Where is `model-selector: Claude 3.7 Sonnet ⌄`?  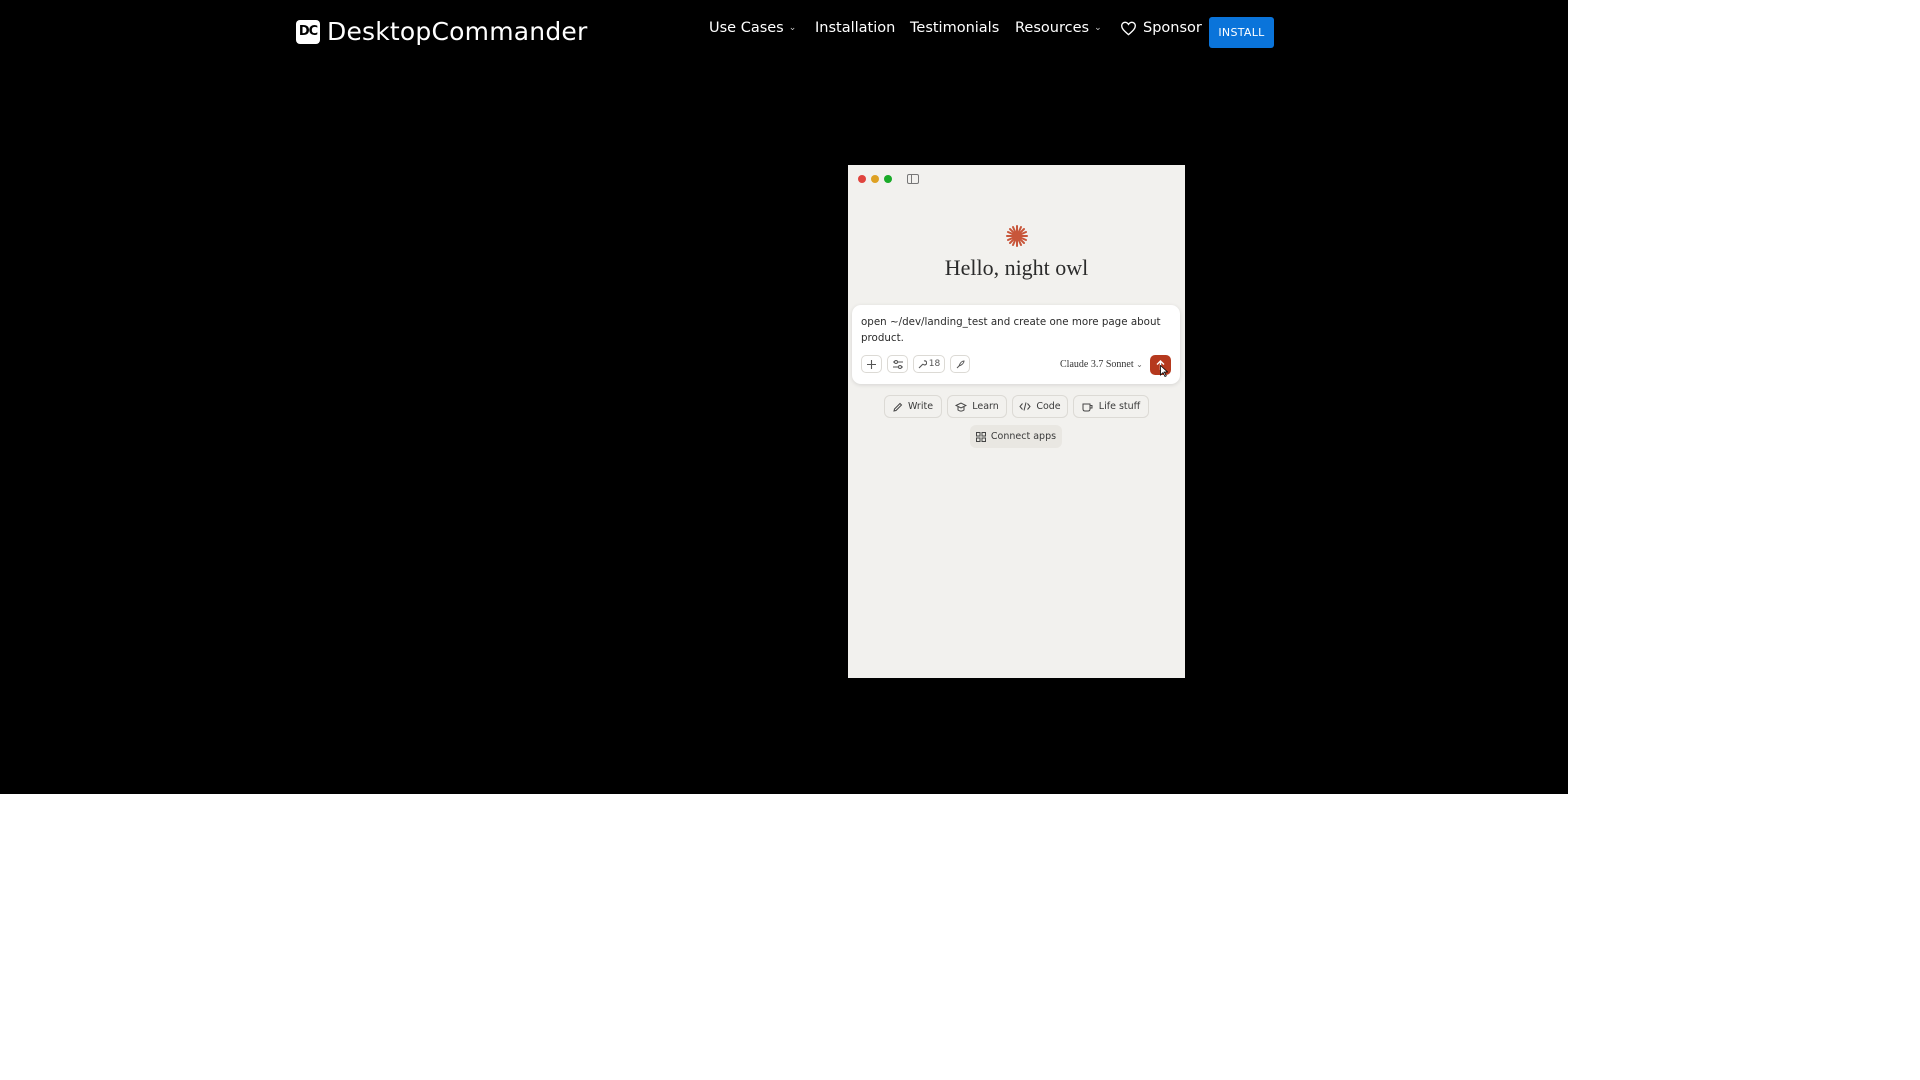
model-selector: Claude 3.7 Sonnet ⌄ is located at coordinates (1101, 364).